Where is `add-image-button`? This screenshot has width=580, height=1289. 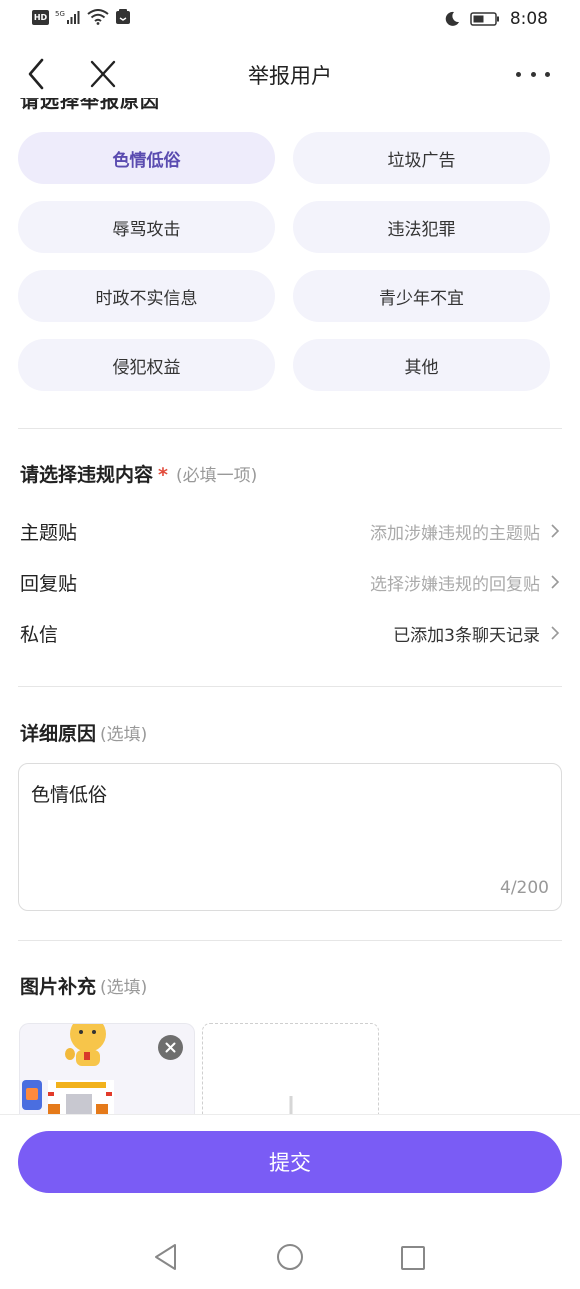
add-image-button is located at coordinates (290, 1069).